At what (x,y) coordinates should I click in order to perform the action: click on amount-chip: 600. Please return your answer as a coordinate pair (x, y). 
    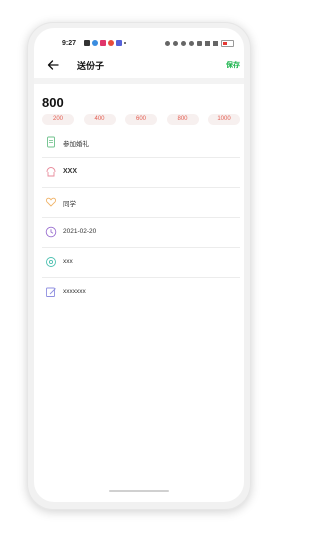
    Looking at the image, I should click on (141, 119).